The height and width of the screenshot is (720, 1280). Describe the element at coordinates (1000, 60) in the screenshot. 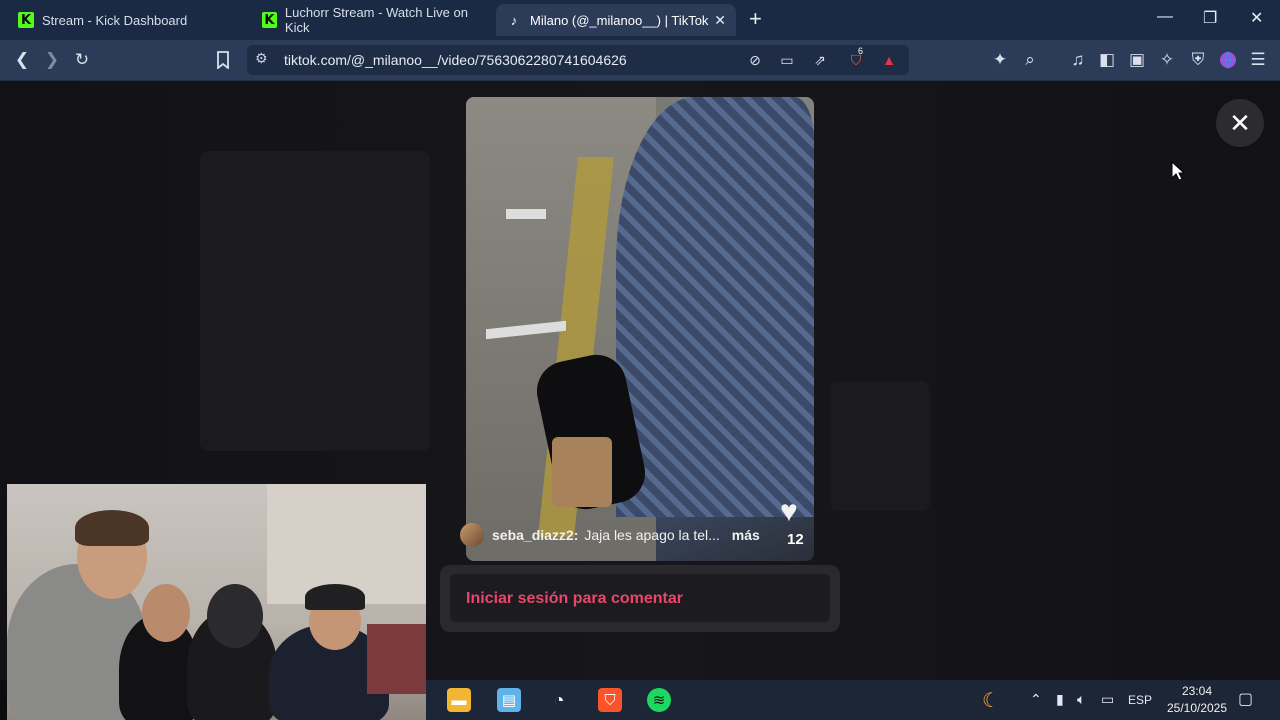

I see `extensions-icon: ✦` at that location.